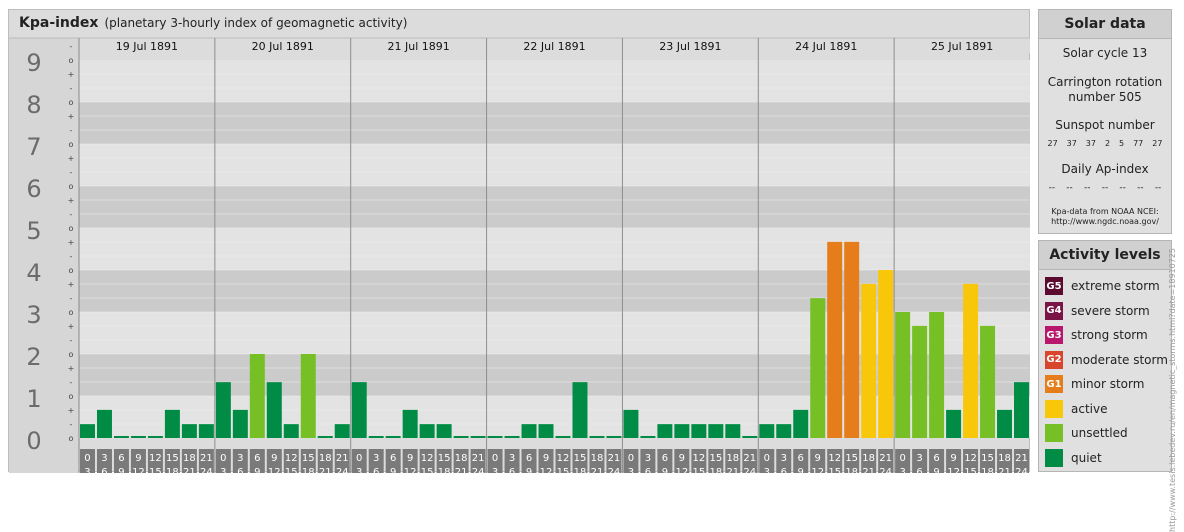  Describe the element at coordinates (478, 470) in the screenshot. I see `interval-end-label: 24` at that location.